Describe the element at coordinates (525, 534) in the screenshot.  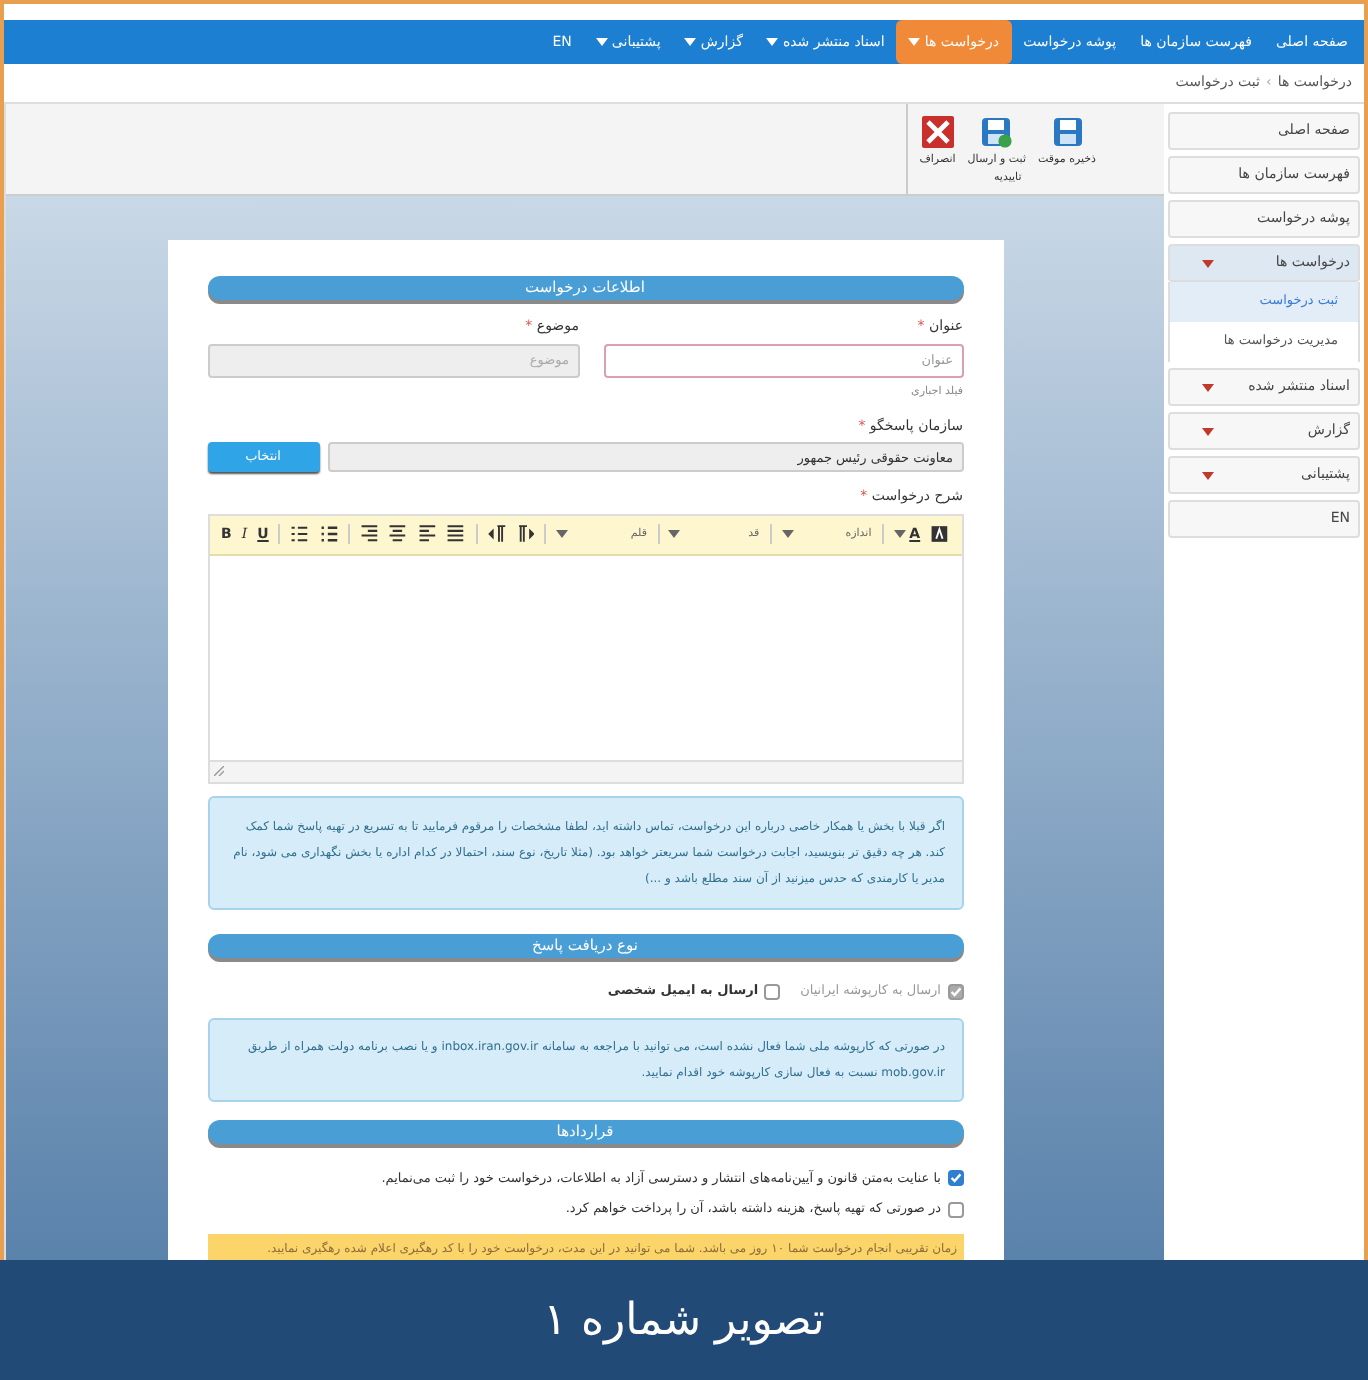
I see `rtl-icon` at that location.